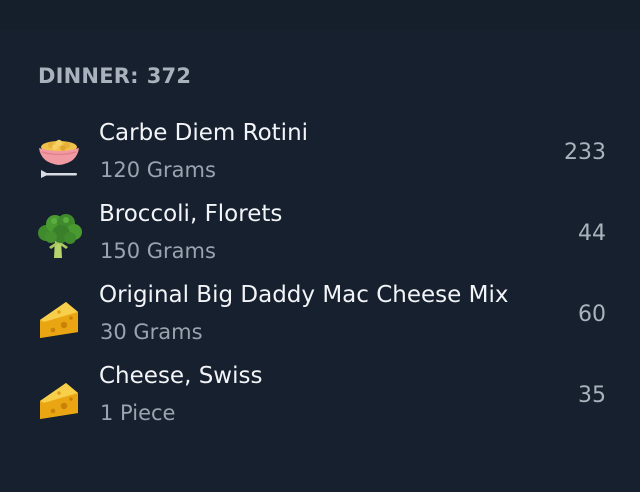 The image size is (640, 492). I want to click on food-amount: 30 Grams, so click(151, 332).